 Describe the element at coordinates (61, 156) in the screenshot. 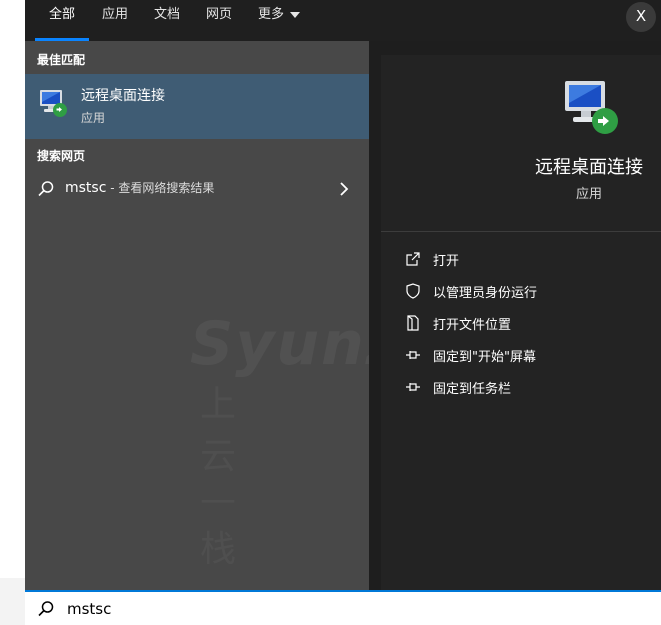

I see `web-search-header: 搜索网页` at that location.